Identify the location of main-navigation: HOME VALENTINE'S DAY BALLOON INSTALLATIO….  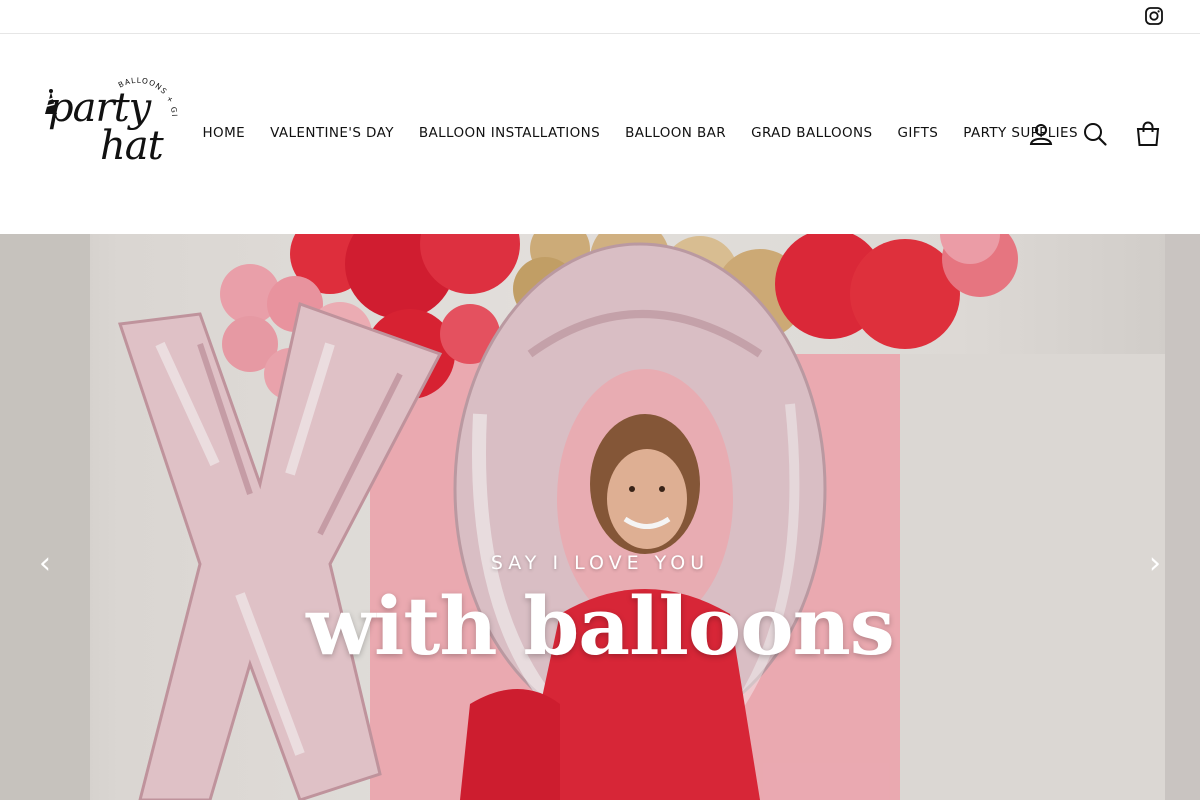
(640, 133).